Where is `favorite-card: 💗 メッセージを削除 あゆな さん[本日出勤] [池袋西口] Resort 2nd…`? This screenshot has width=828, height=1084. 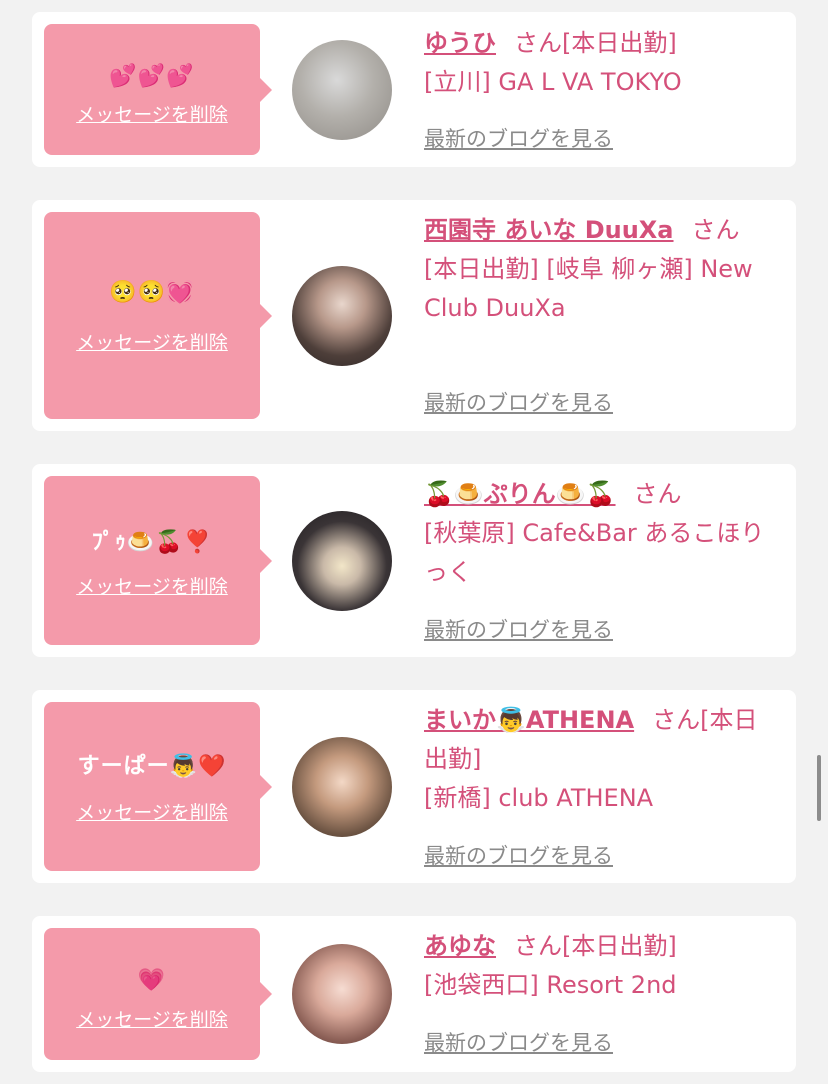 favorite-card: 💗 メッセージを削除 あゆな さん[本日出勤] [池袋西口] Resort 2nd… is located at coordinates (414, 994).